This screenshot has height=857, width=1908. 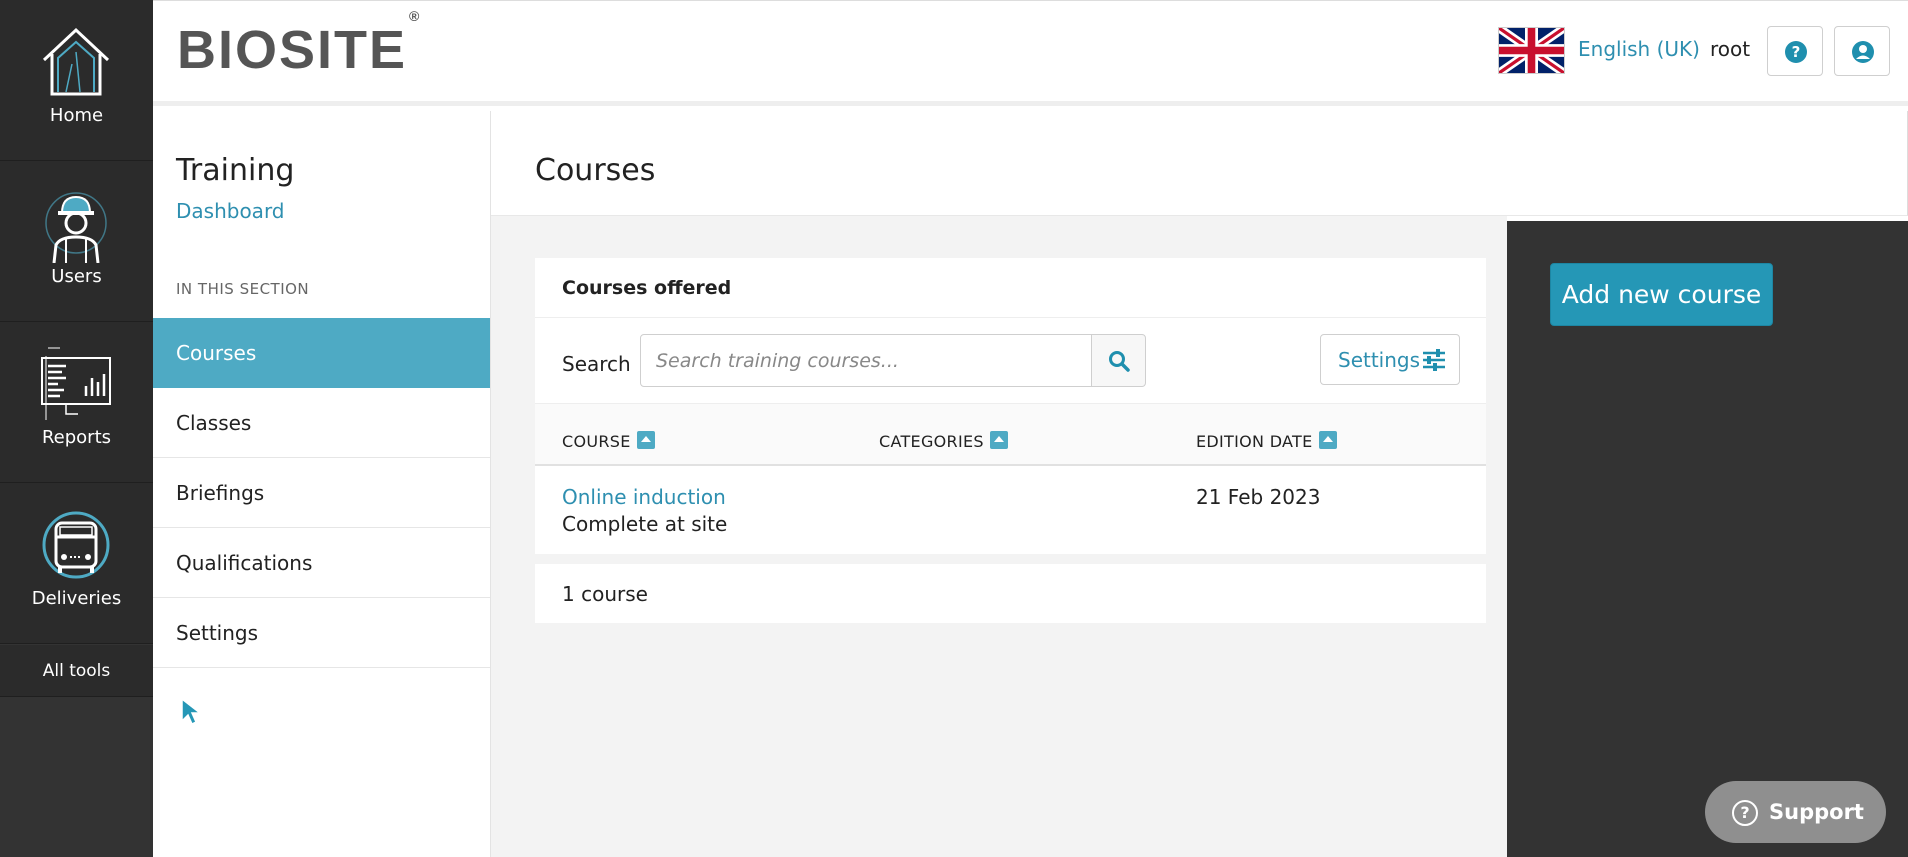 I want to click on section-item-qualifications: Qualifications, so click(x=321, y=563).